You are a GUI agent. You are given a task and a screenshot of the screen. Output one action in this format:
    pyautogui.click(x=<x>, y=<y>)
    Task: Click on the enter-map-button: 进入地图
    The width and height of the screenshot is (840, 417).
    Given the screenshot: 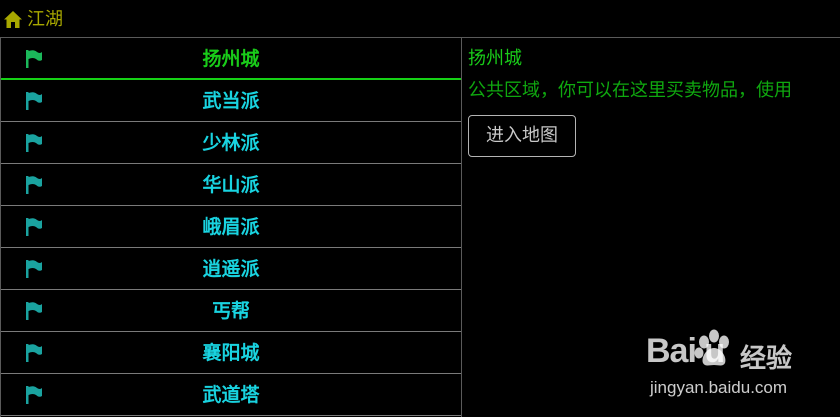 What is the action you would take?
    pyautogui.click(x=522, y=136)
    